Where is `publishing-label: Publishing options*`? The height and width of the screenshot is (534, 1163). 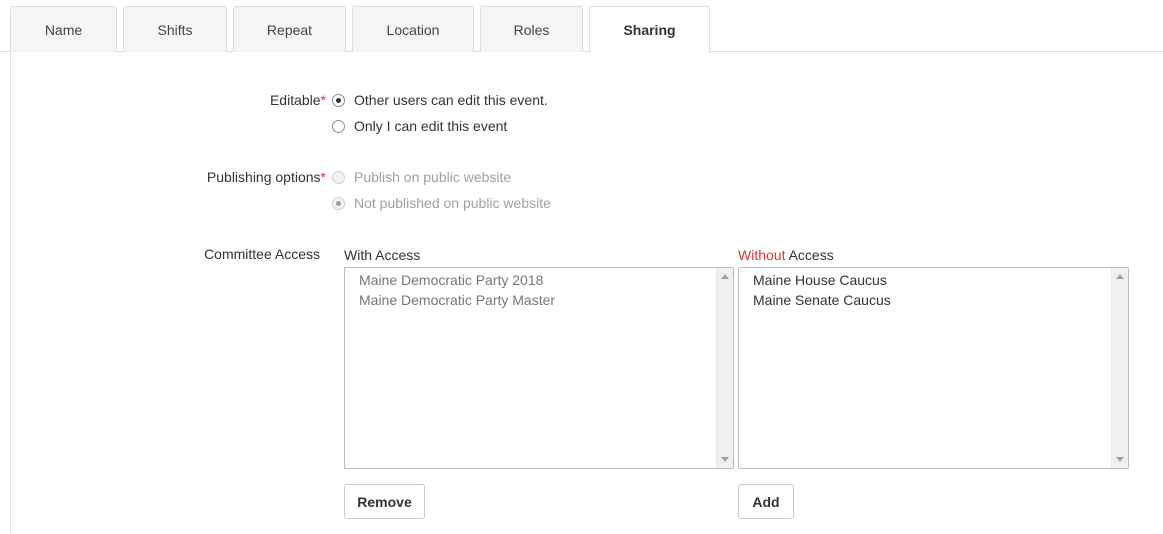
publishing-label: Publishing options* is located at coordinates (166, 177).